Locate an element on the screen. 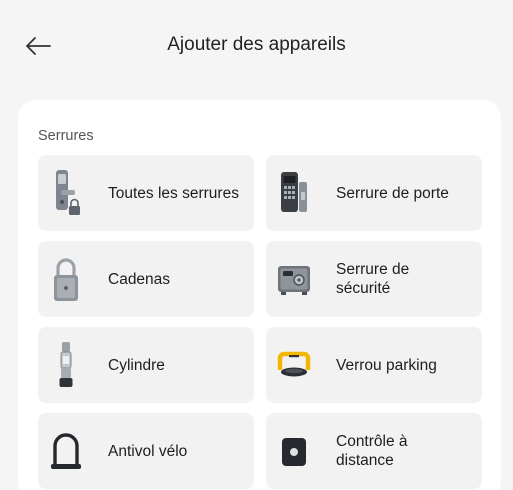  tile-toutes-les-serrures: Toutes les serrures is located at coordinates (146, 193).